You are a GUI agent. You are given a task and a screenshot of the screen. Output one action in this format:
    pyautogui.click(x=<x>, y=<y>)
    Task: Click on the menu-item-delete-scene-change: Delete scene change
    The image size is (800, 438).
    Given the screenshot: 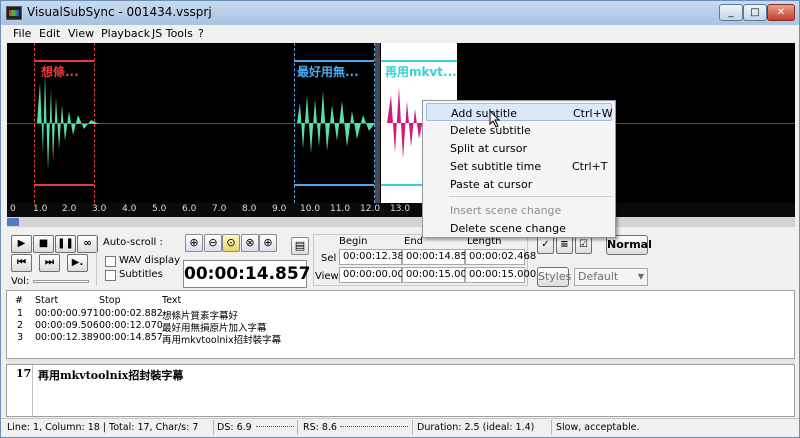 What is the action you would take?
    pyautogui.click(x=519, y=228)
    